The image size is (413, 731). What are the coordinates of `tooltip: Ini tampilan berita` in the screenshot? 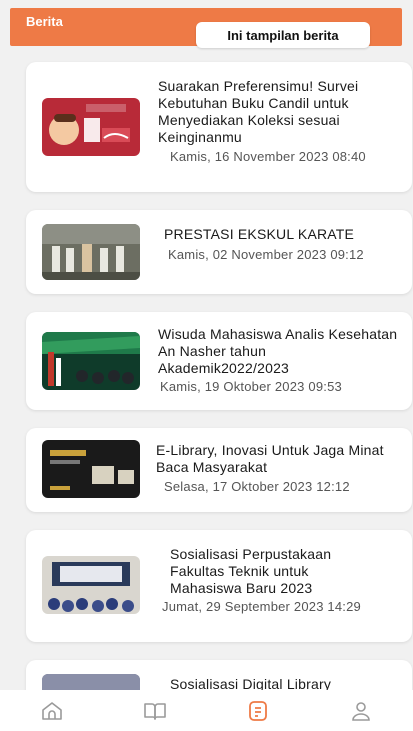 It's located at (283, 35).